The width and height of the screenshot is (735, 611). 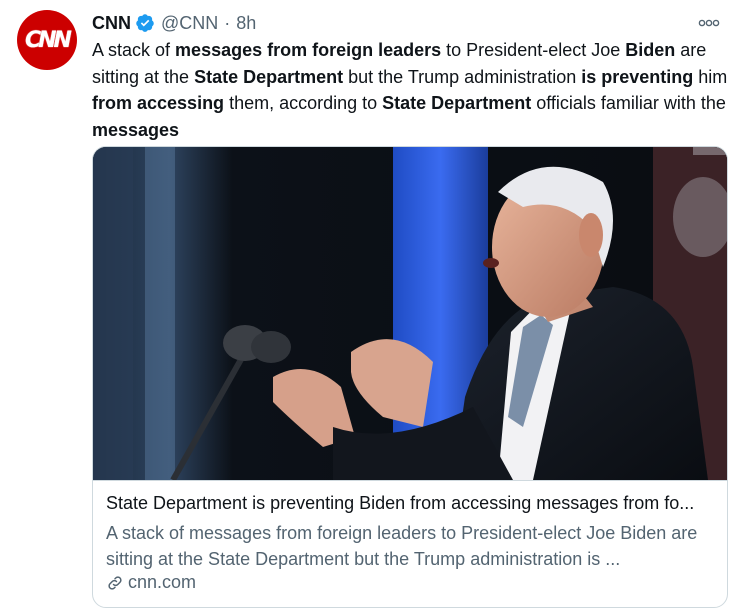 I want to click on tweet-text-run: officials familiar with the, so click(x=628, y=103).